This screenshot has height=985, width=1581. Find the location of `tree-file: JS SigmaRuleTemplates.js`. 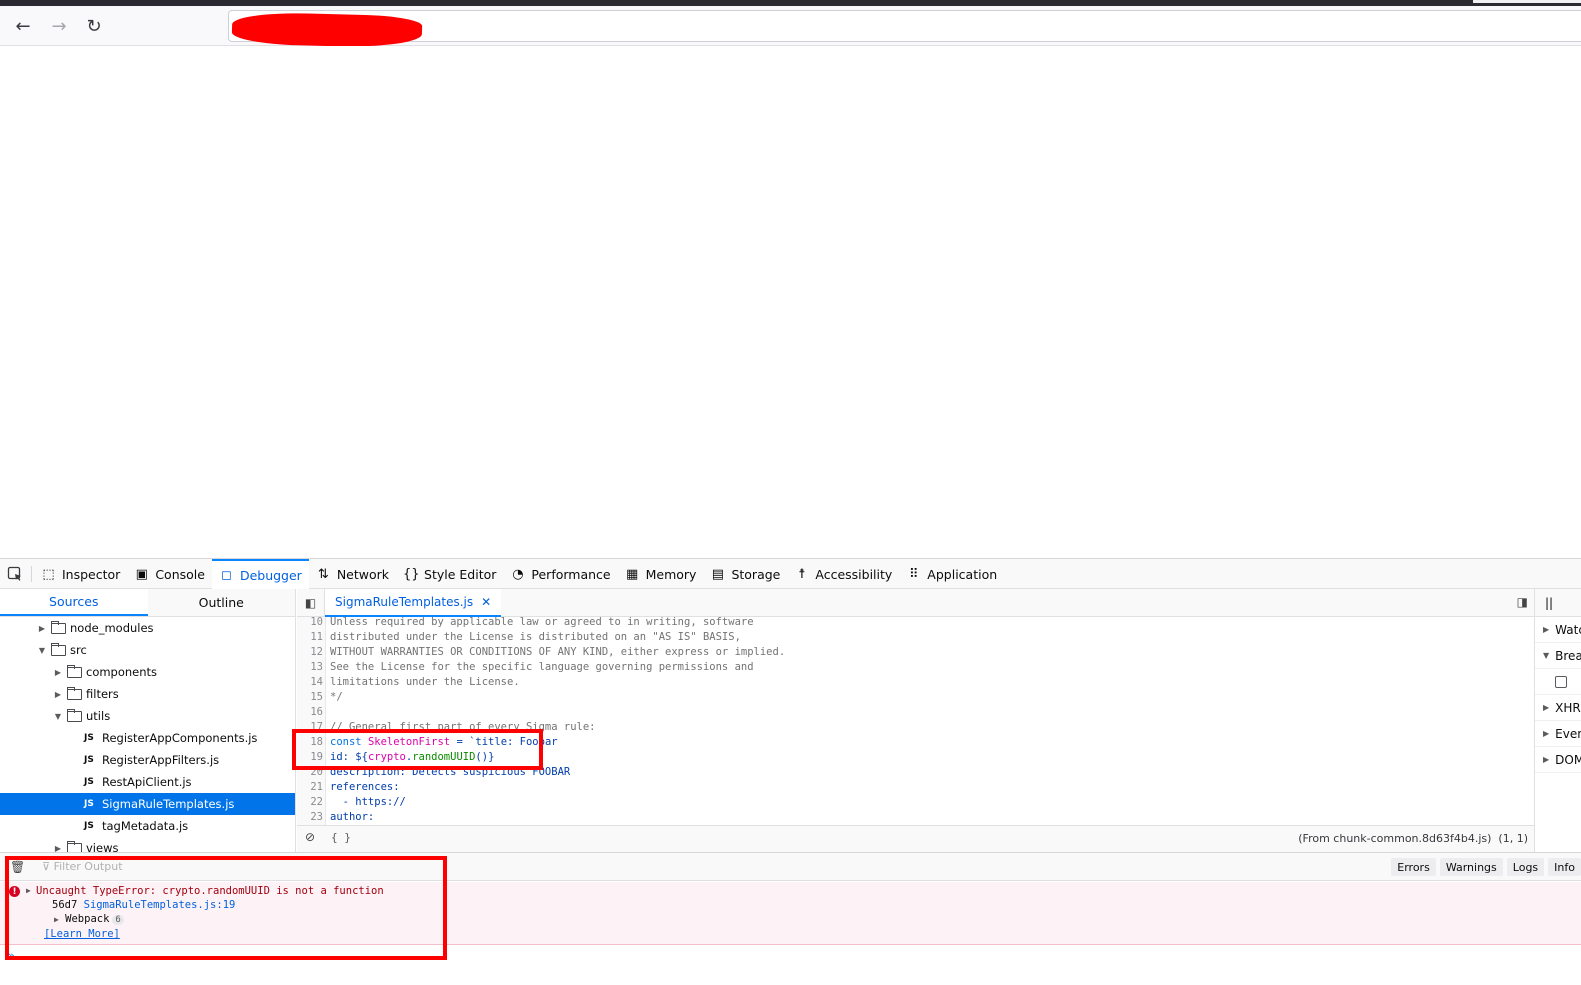

tree-file: JS SigmaRuleTemplates.js is located at coordinates (147, 804).